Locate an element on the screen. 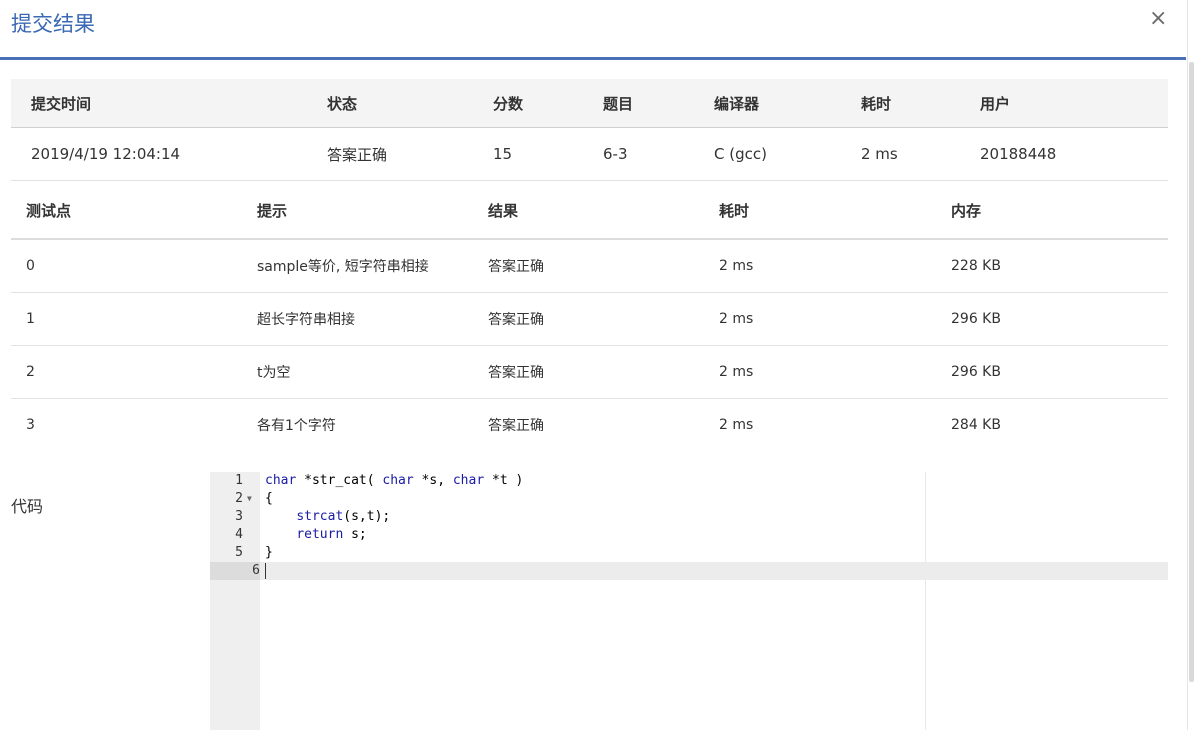  header-problem: 题目 is located at coordinates (658, 103).